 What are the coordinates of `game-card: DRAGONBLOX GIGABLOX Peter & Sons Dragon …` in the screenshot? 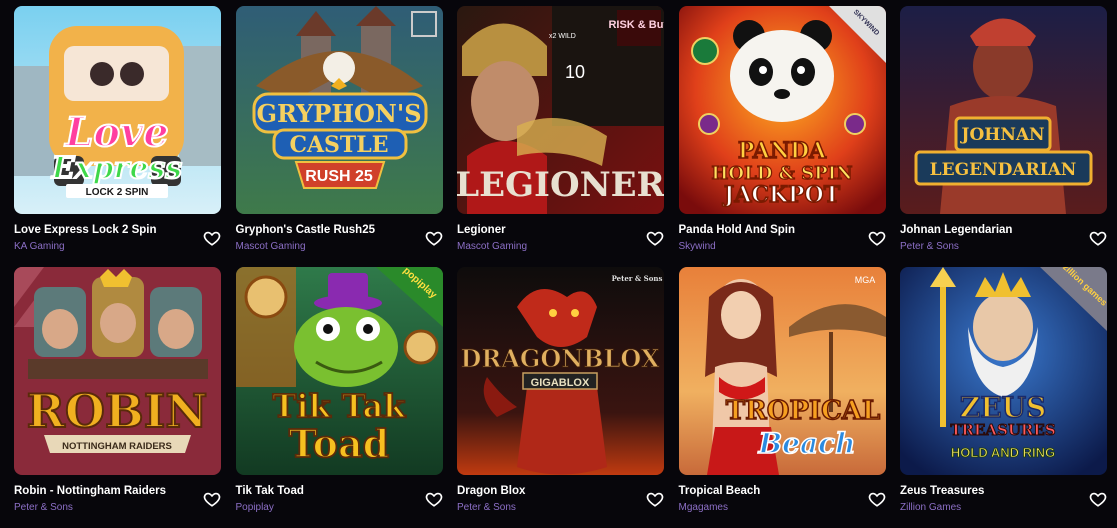 It's located at (560, 397).